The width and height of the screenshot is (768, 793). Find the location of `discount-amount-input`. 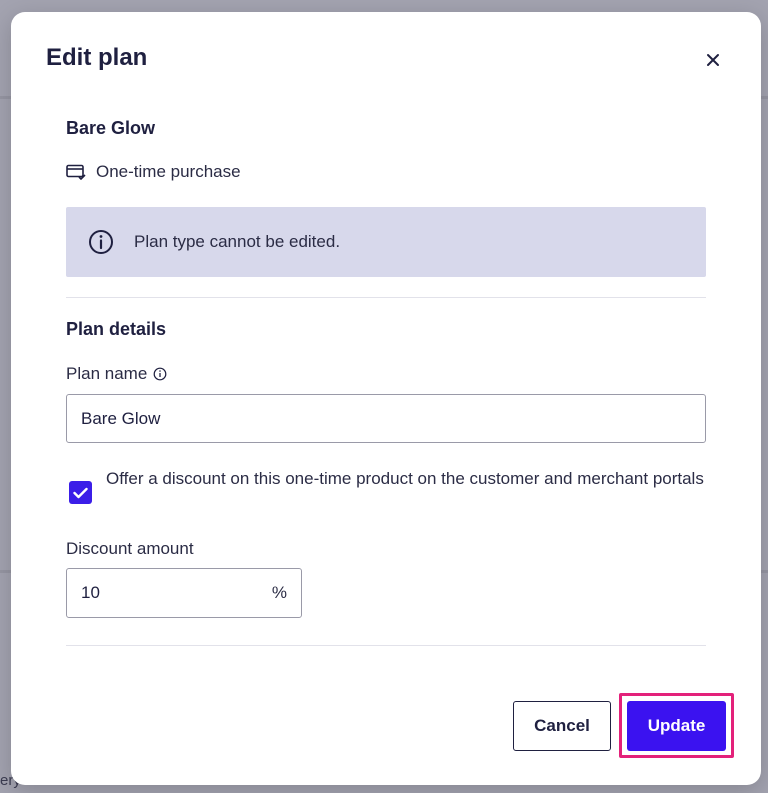

discount-amount-input is located at coordinates (162, 593).